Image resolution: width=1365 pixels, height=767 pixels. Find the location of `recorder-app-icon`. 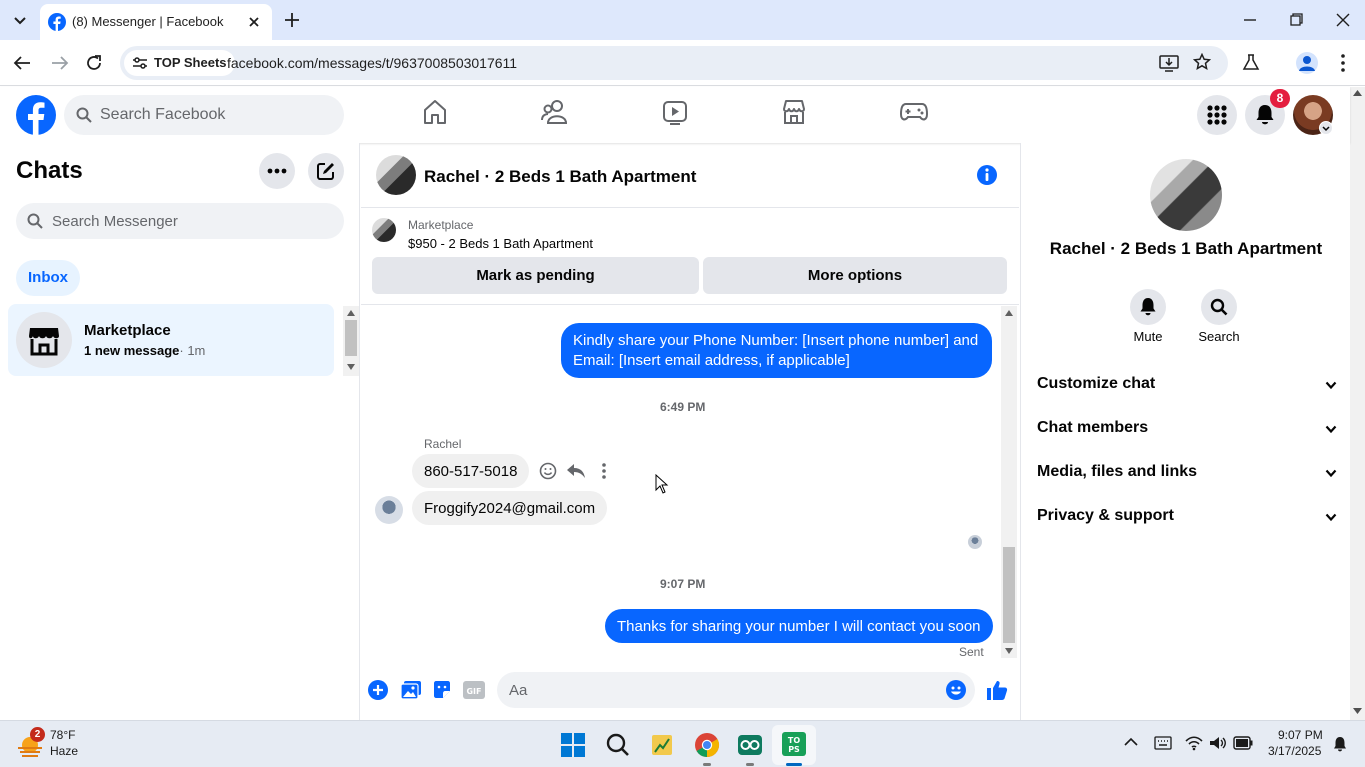

recorder-app-icon is located at coordinates (750, 745).